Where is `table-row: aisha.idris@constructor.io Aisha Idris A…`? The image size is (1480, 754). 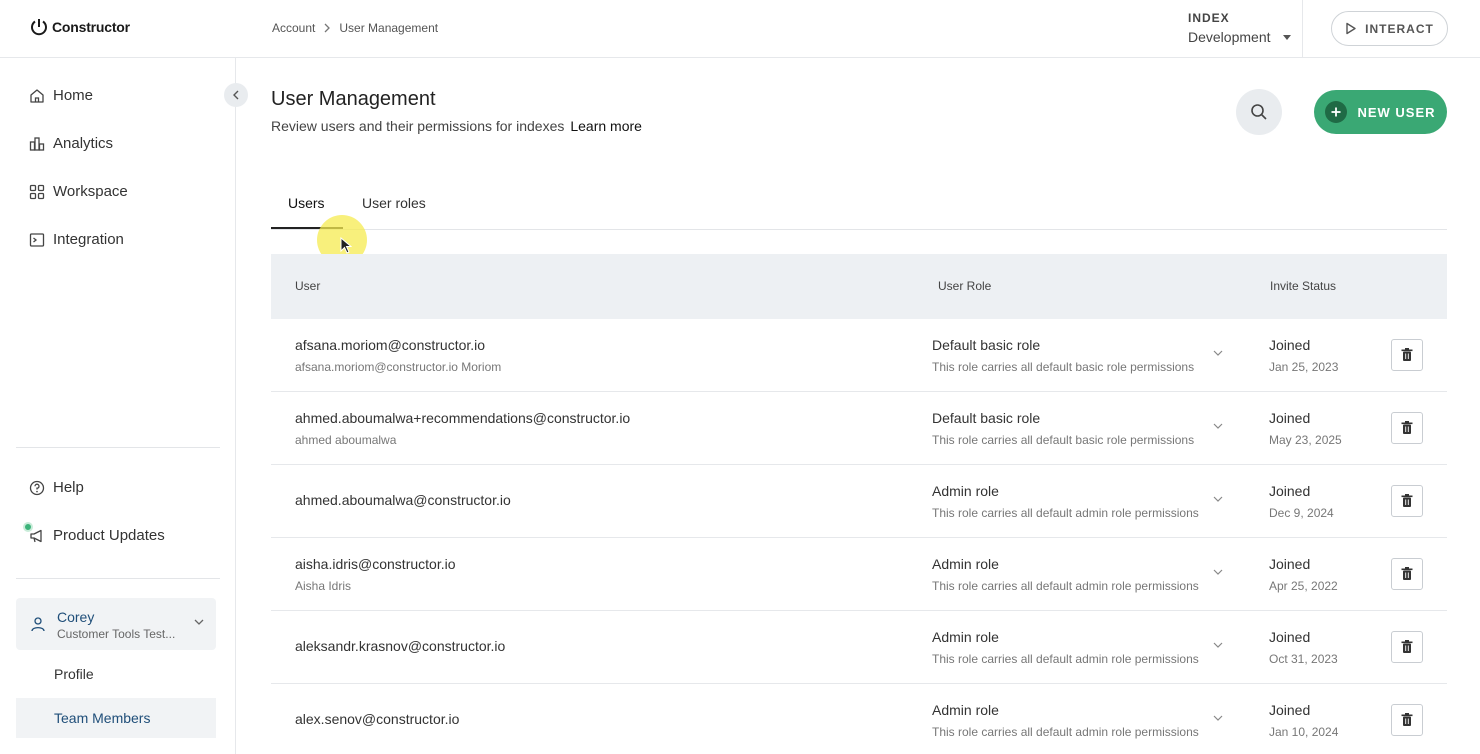 table-row: aisha.idris@constructor.io Aisha Idris A… is located at coordinates (859, 574).